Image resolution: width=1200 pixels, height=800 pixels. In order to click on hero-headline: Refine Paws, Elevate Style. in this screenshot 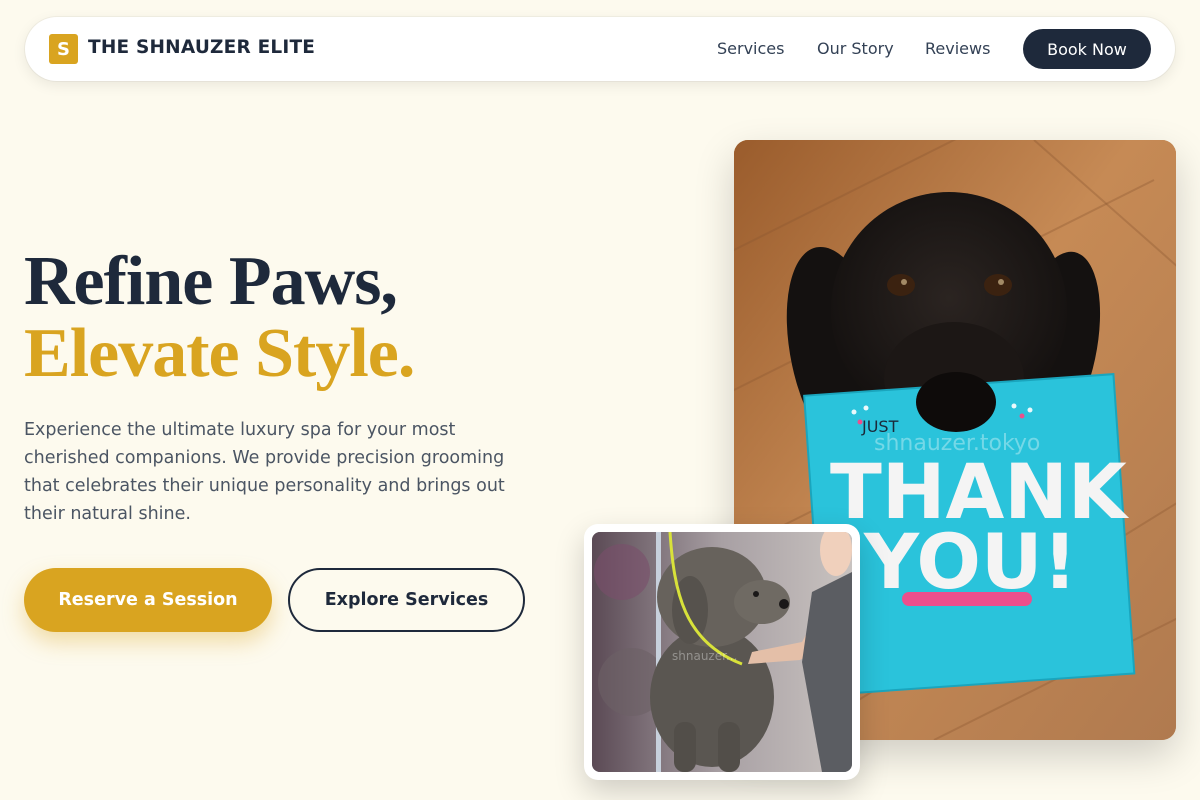, I will do `click(219, 317)`.